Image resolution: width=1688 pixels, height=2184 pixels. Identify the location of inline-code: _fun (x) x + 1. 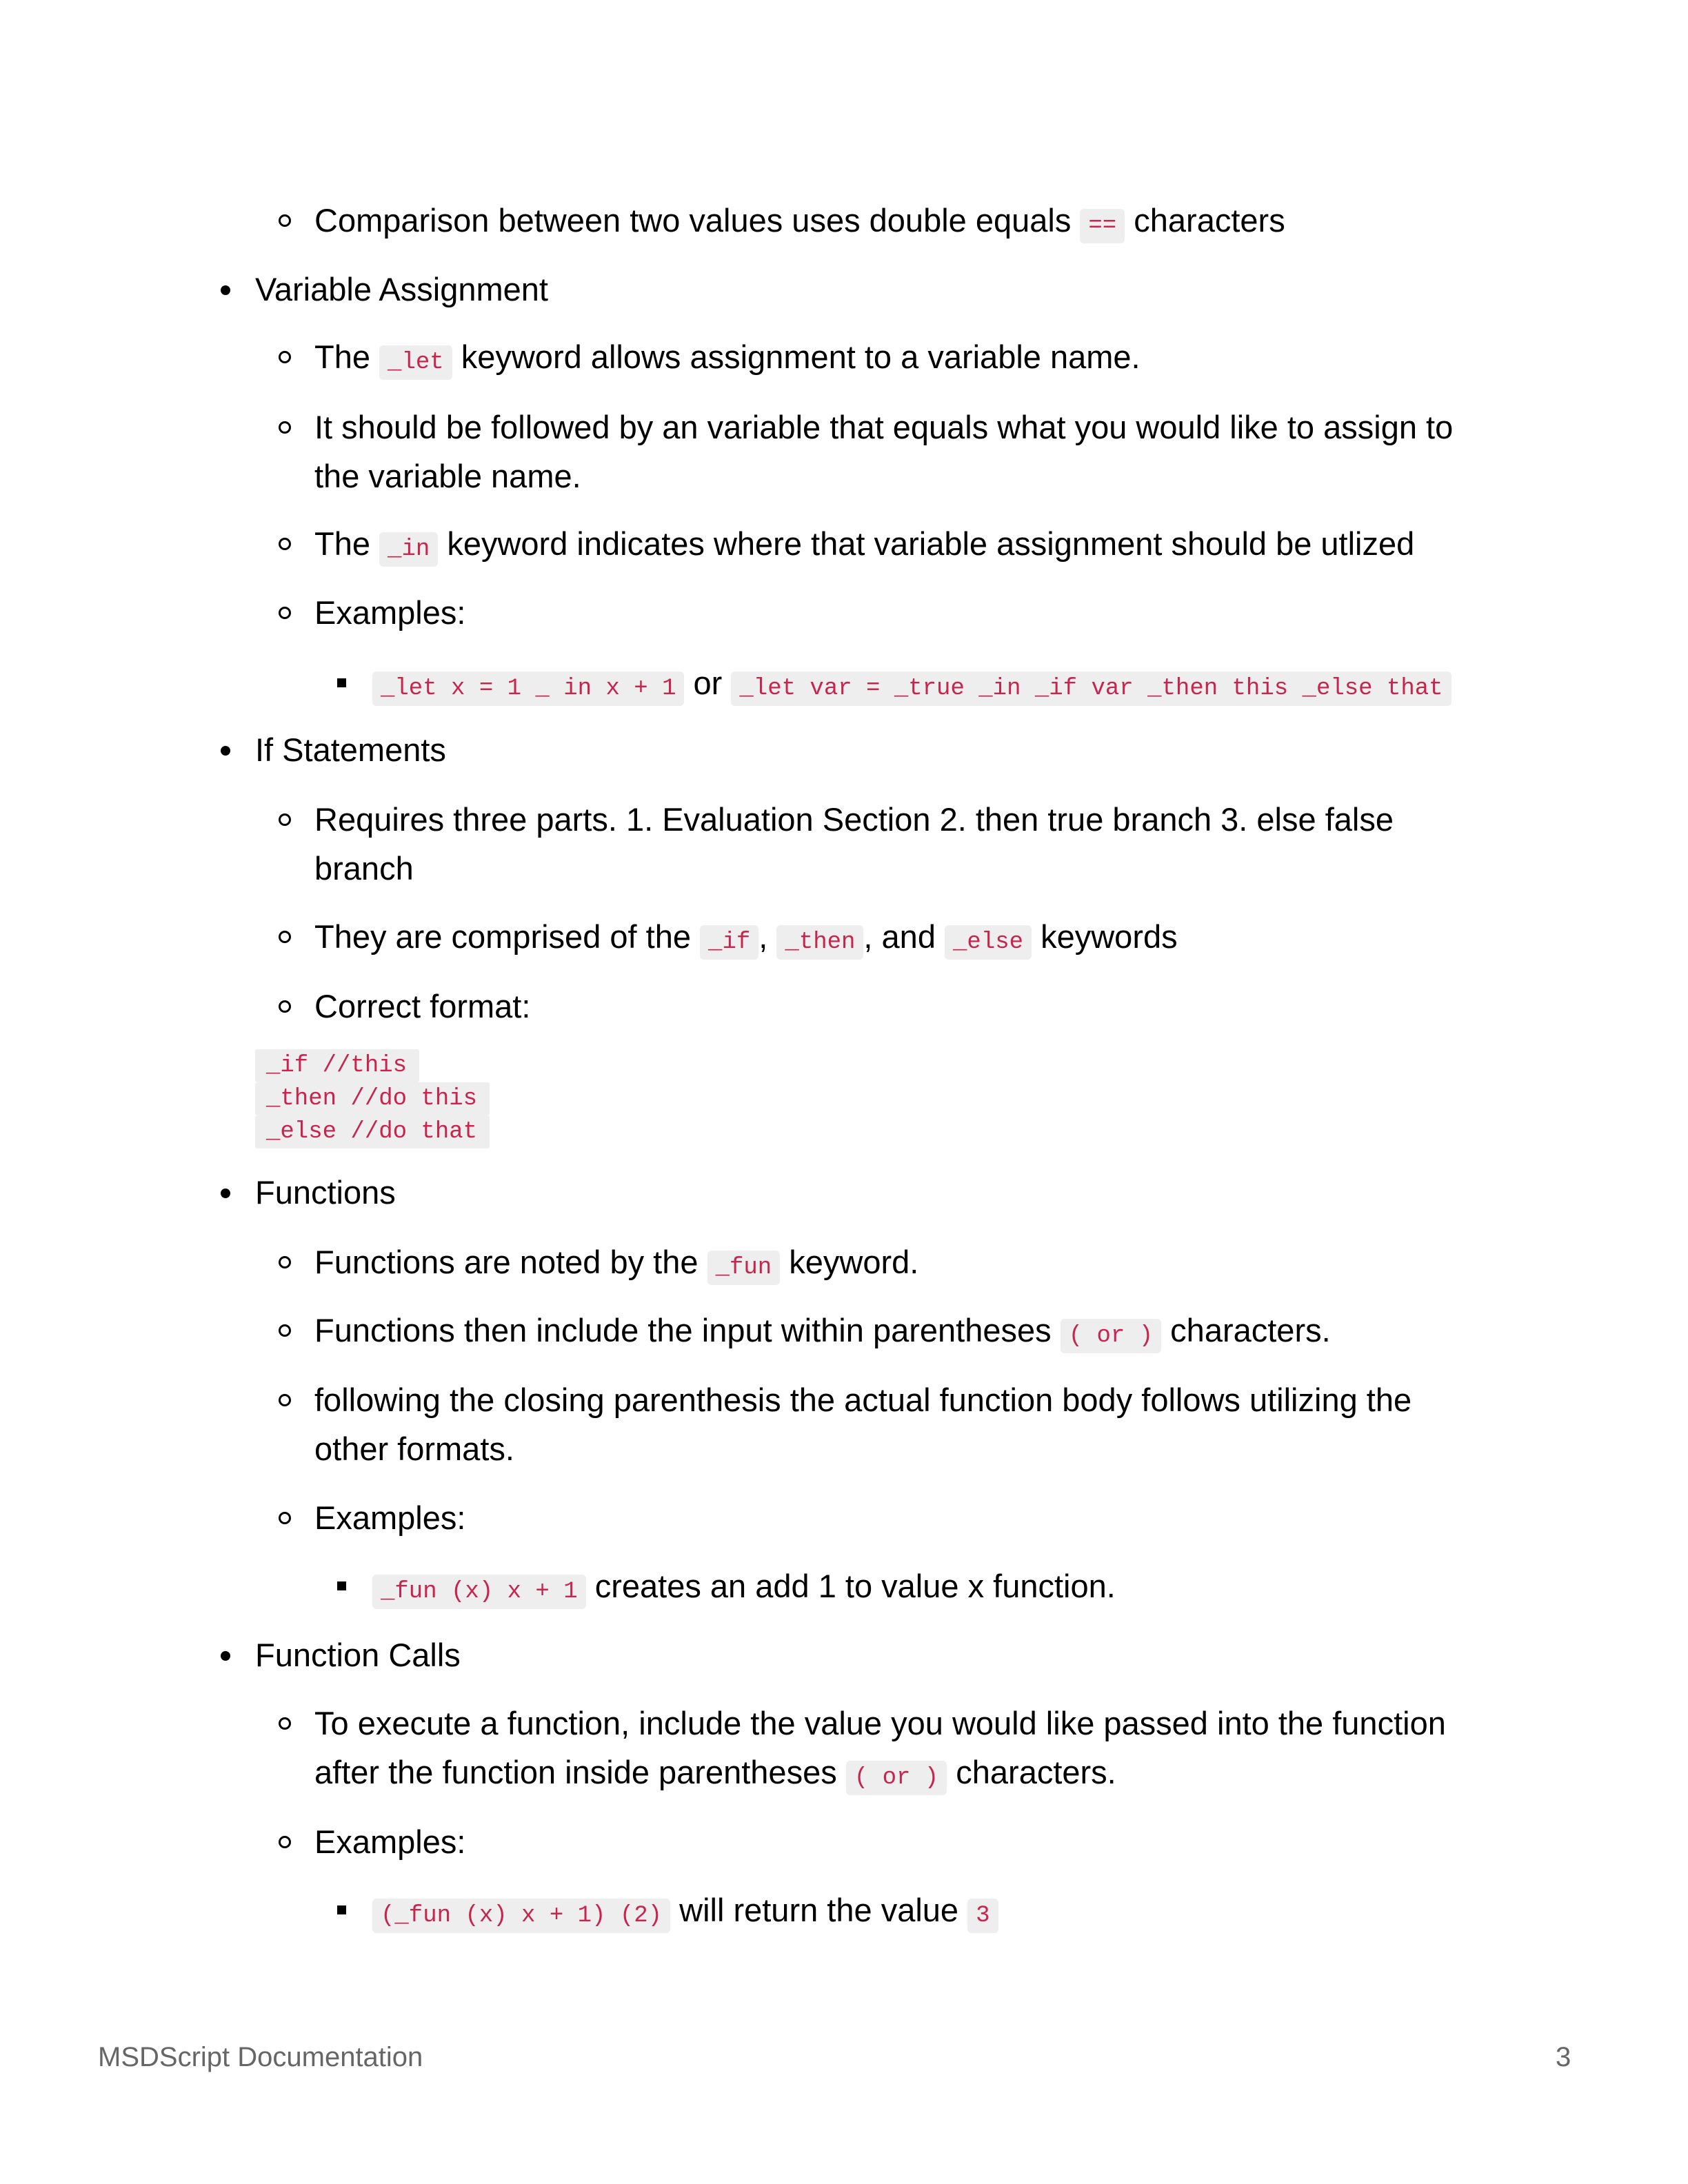
(479, 1592).